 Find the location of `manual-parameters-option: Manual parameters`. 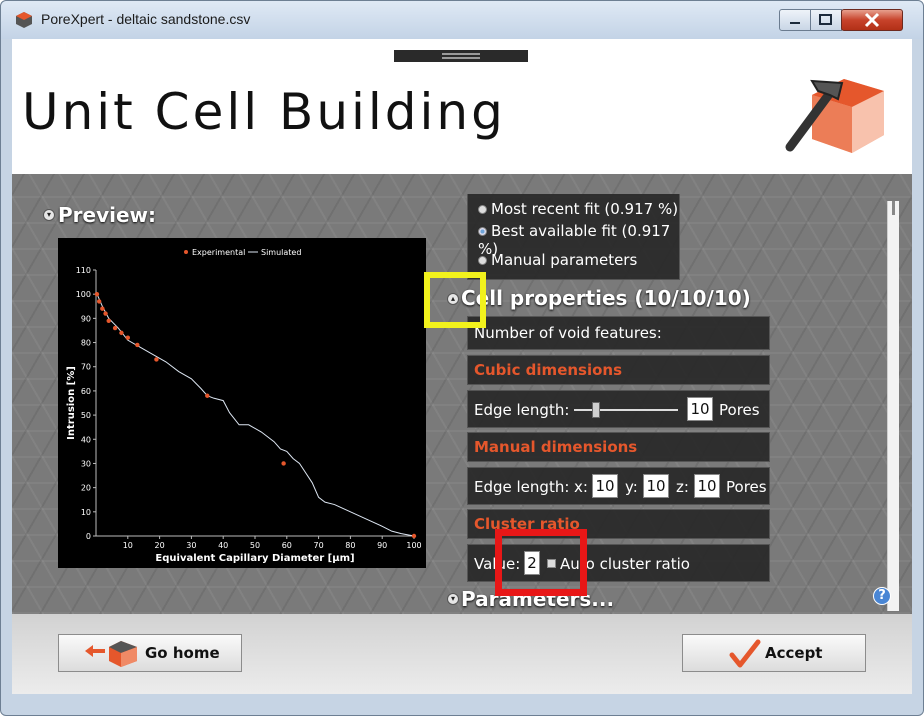

manual-parameters-option: Manual parameters is located at coordinates (557, 260).